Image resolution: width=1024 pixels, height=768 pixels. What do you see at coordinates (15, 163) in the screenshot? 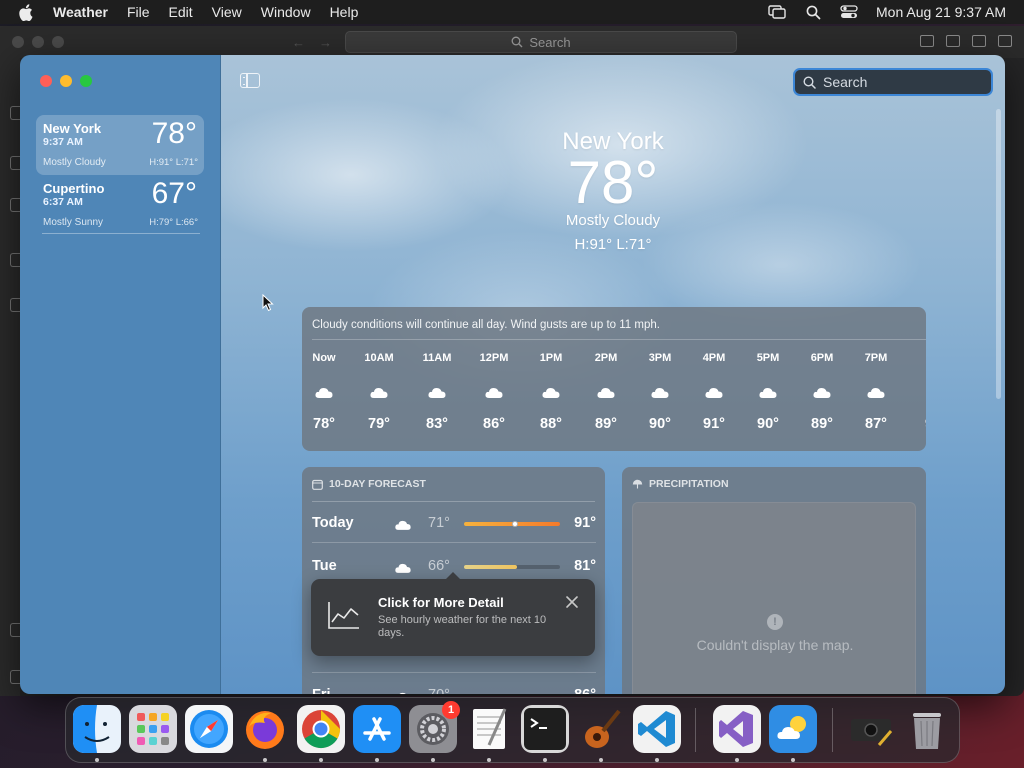
I see `search-view-icon` at bounding box center [15, 163].